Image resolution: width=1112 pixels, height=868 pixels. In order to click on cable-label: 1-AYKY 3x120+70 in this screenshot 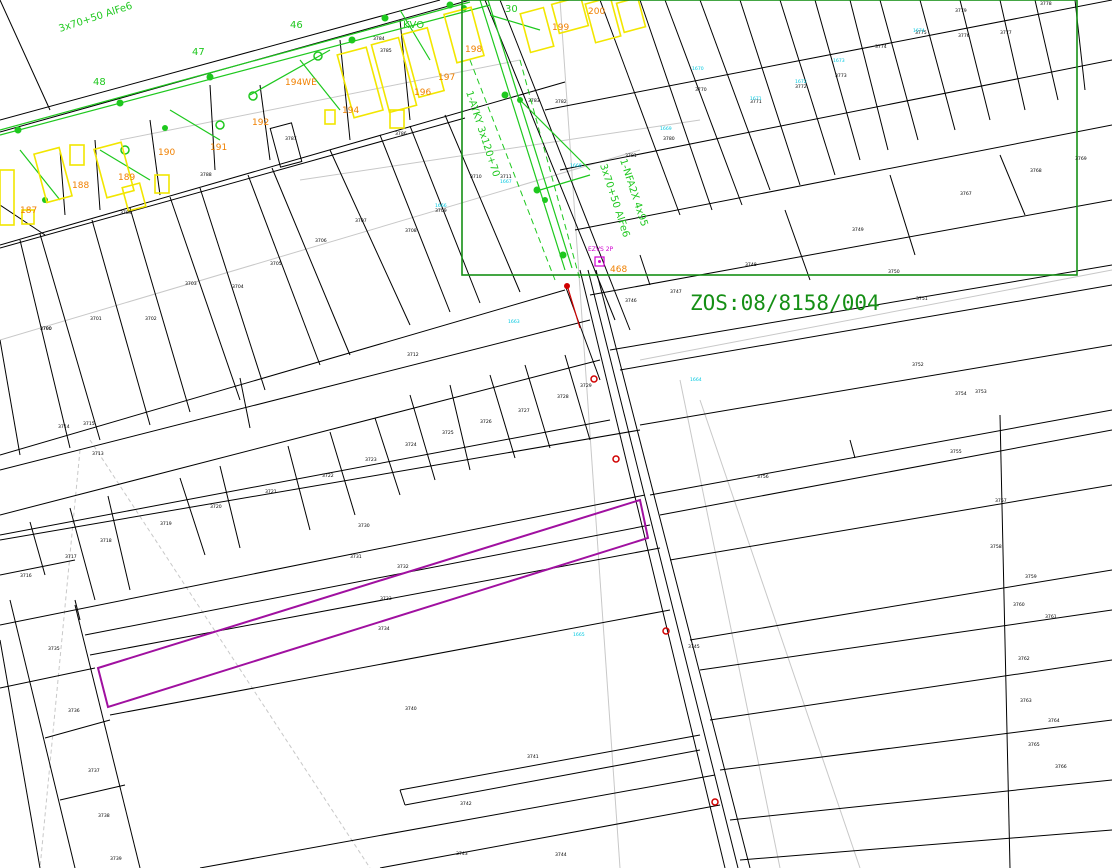, I will do `click(482, 134)`.